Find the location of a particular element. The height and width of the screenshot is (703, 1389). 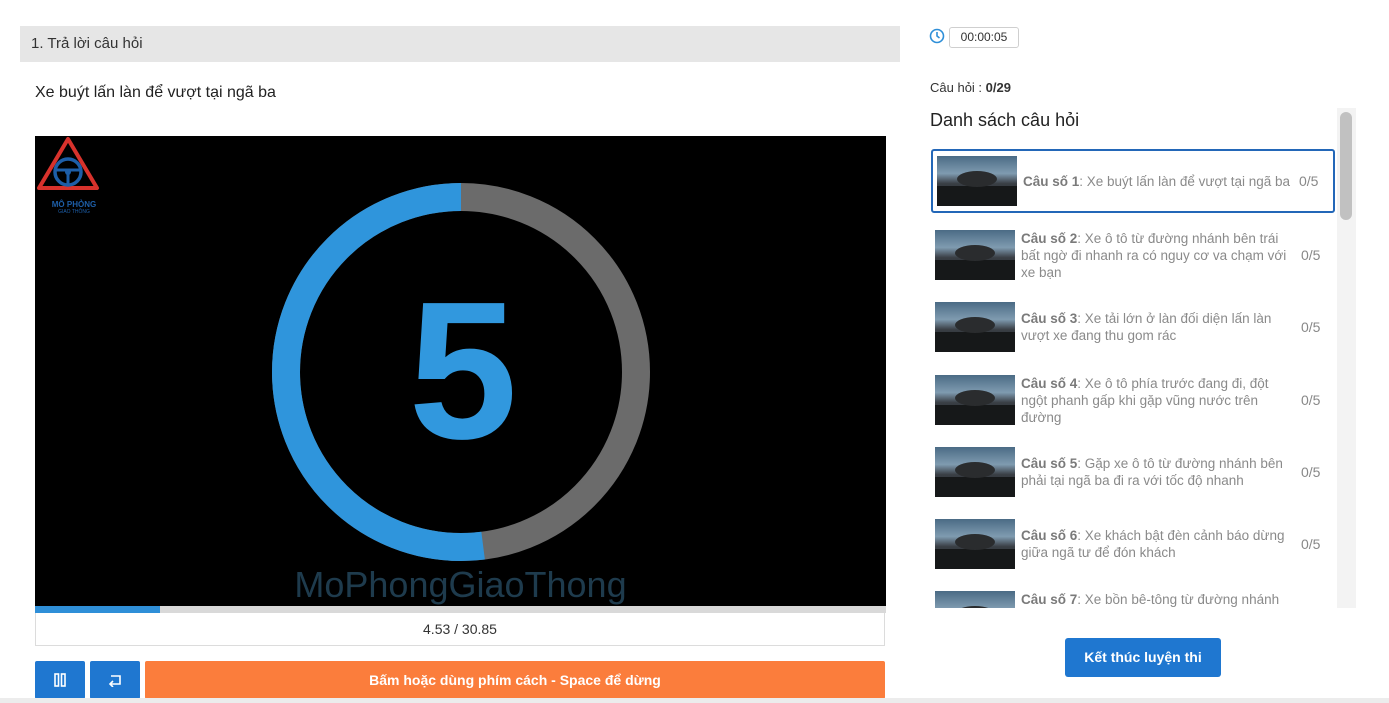

exam-timer: 00:00:05 is located at coordinates (984, 37).